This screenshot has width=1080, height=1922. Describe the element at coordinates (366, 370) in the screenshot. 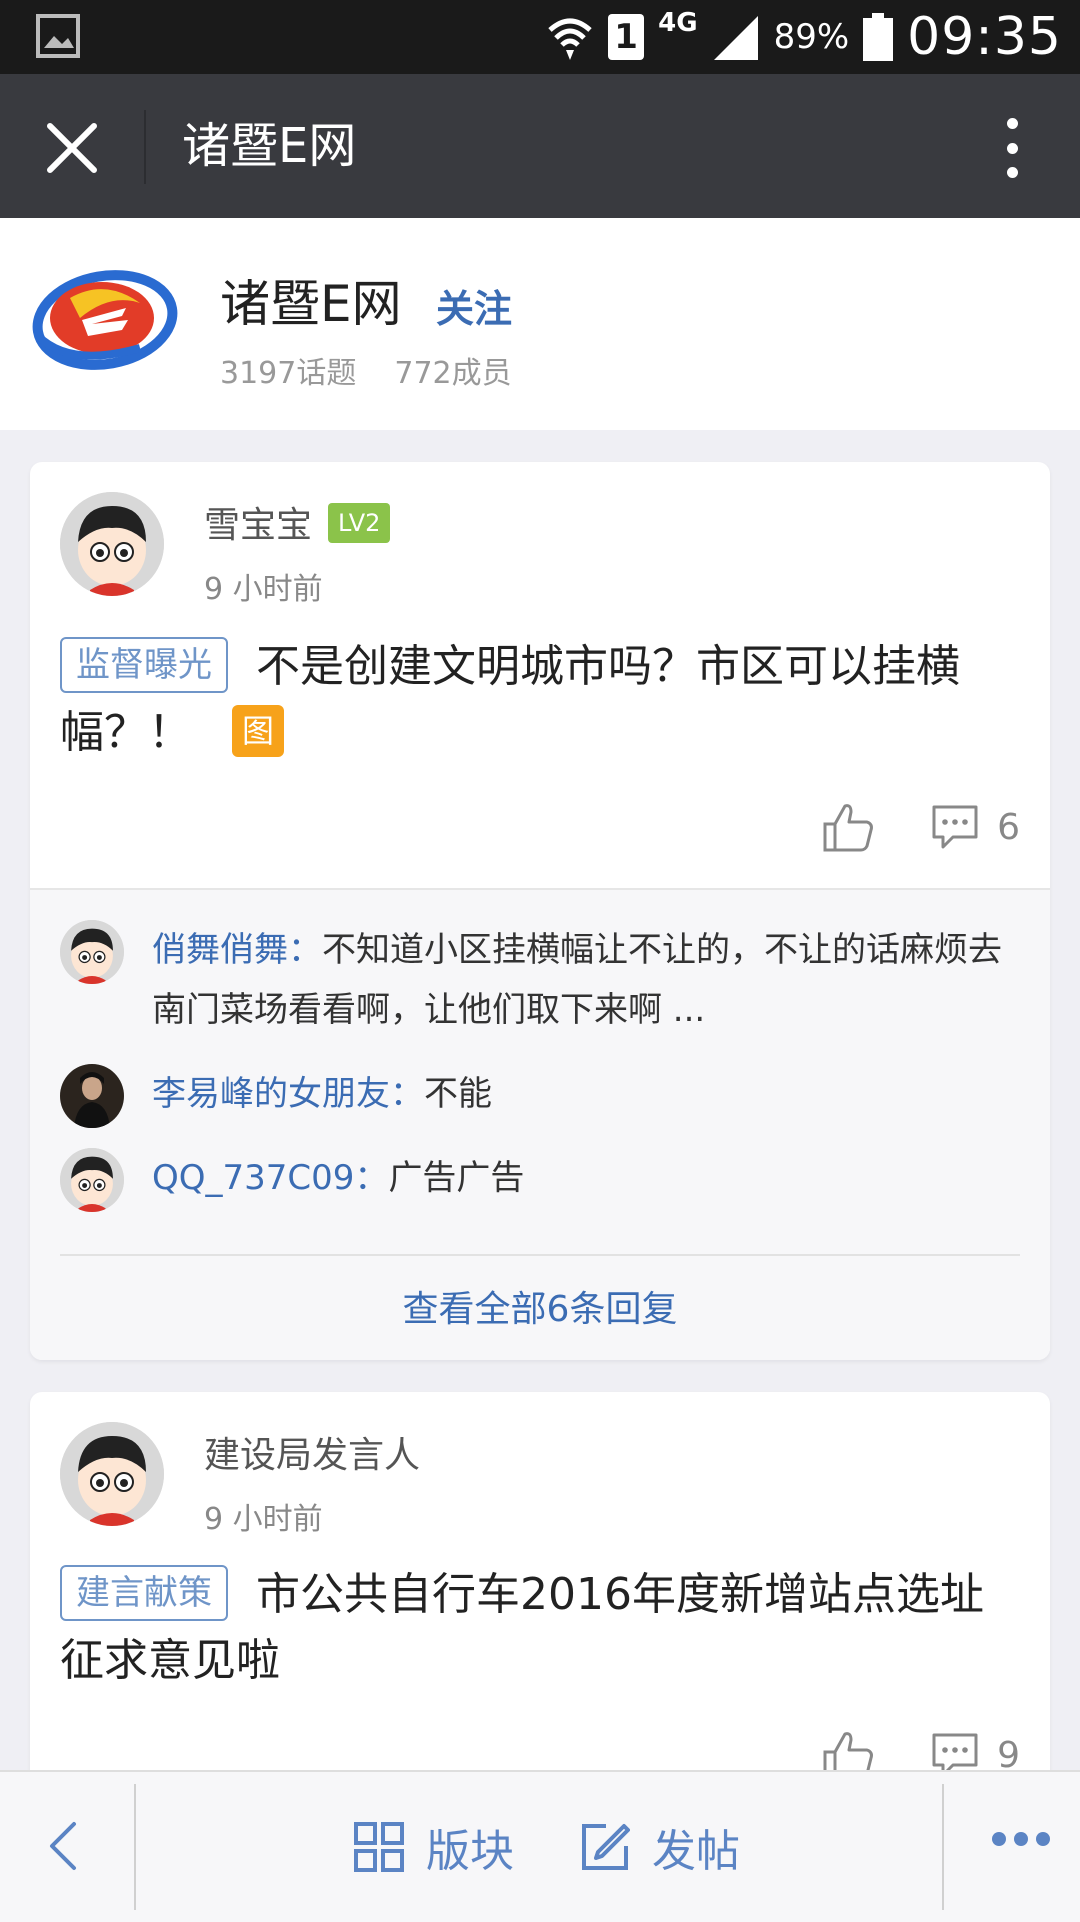

I see `group-stats: 3197话题 772成员` at that location.